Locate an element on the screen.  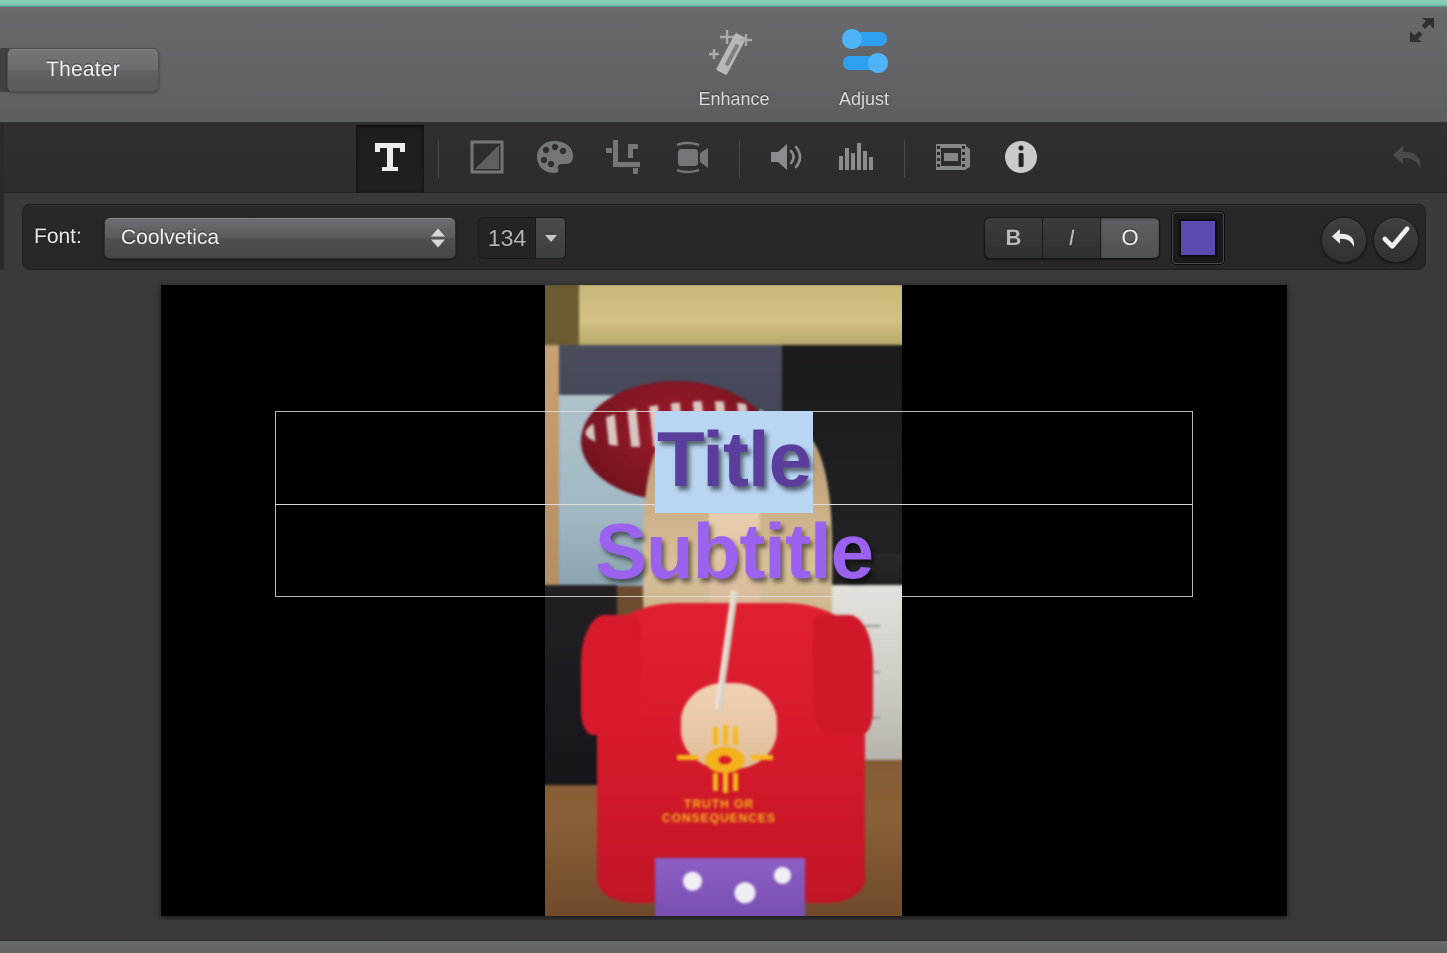
outline-button: O is located at coordinates (1130, 238).